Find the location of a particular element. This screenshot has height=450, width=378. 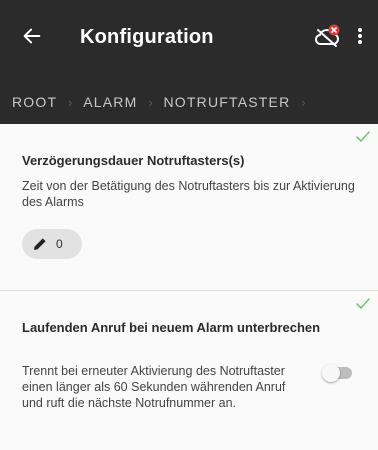

breadcrumb-item-notruftaster: NOTRUFTASTER is located at coordinates (226, 102).